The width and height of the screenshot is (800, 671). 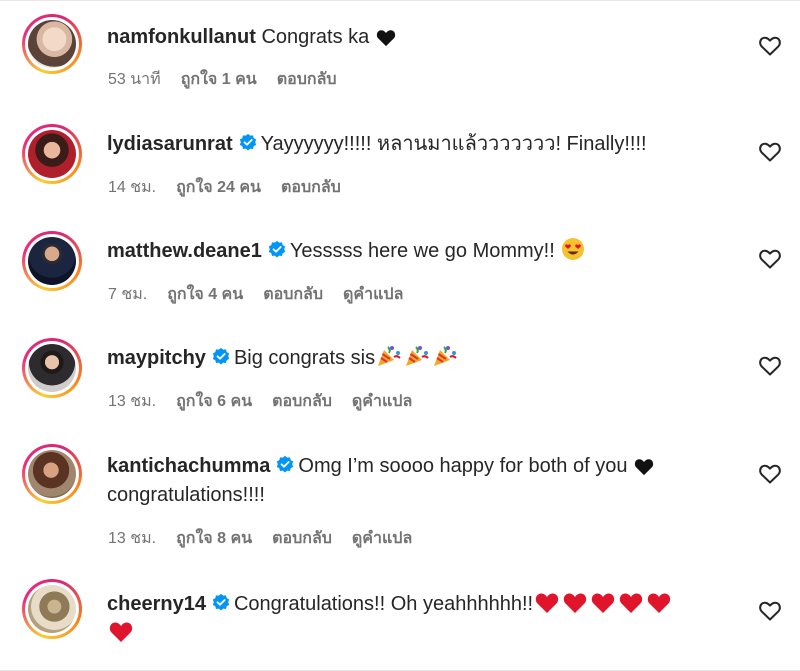 I want to click on comment-username: lydiasarunrat, so click(x=170, y=144).